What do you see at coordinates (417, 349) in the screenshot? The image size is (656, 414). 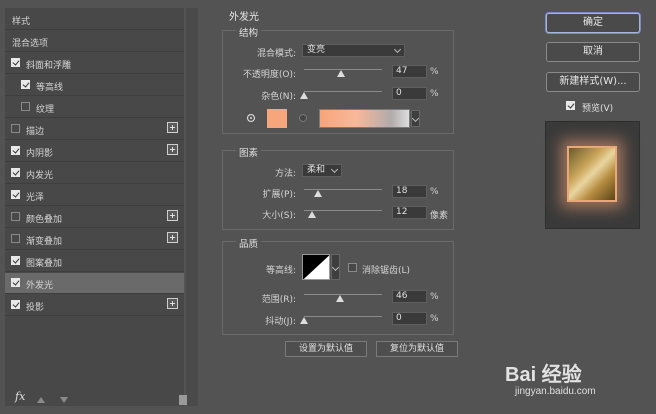 I see `reset-default-button: 复位为默认值` at bounding box center [417, 349].